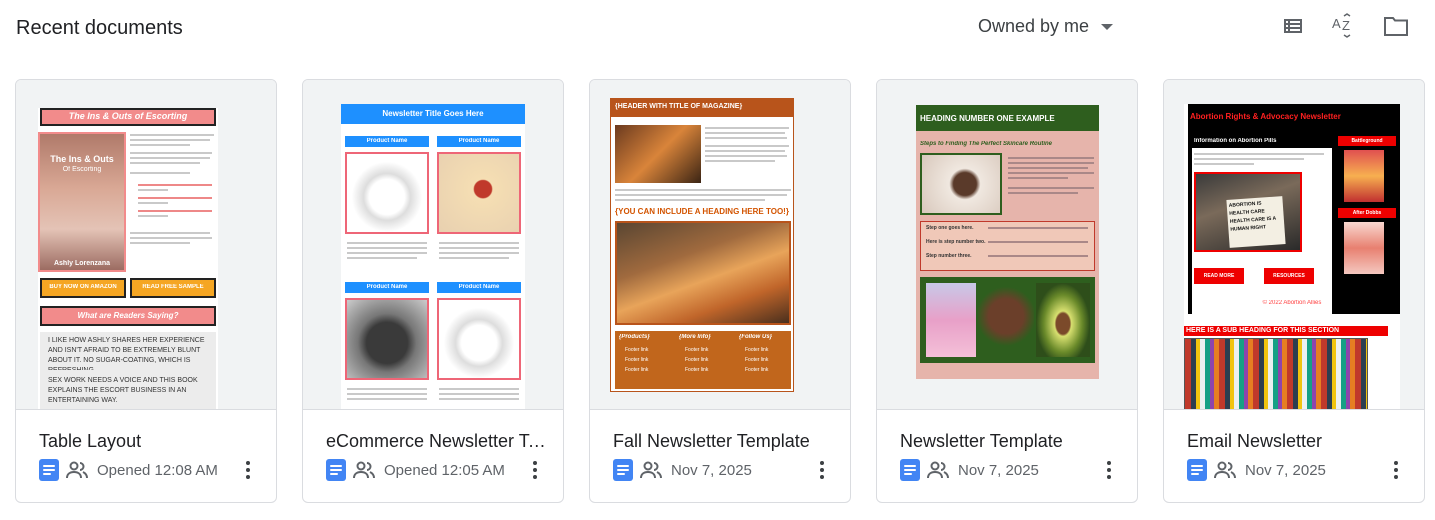 This screenshot has height=520, width=1435. I want to click on thumb-footer-col: {Products}, so click(634, 337).